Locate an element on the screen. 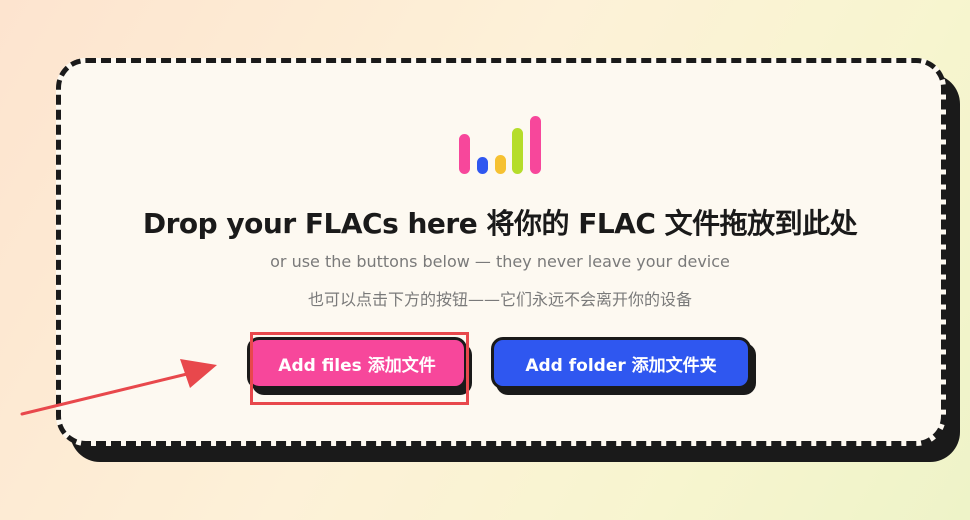  drop-zone-headline: Drop your FLACs here 将你的 FLAC 文件拖放到此处 is located at coordinates (500, 223).